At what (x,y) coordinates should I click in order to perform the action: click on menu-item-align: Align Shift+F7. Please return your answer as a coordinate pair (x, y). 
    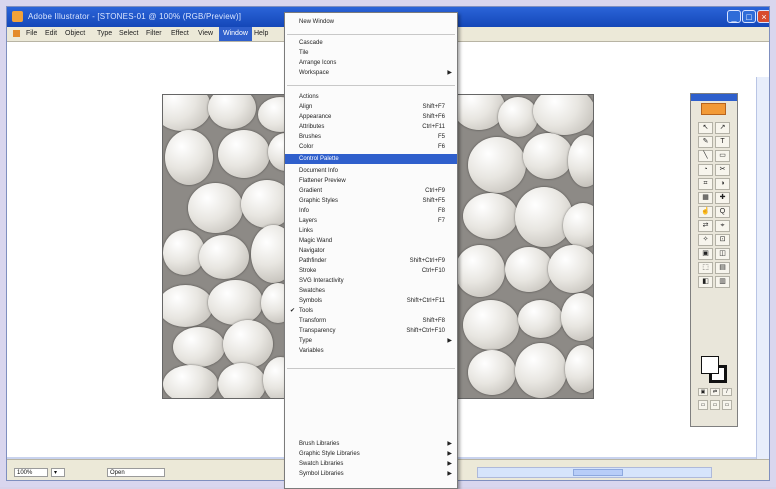
    Looking at the image, I should click on (371, 107).